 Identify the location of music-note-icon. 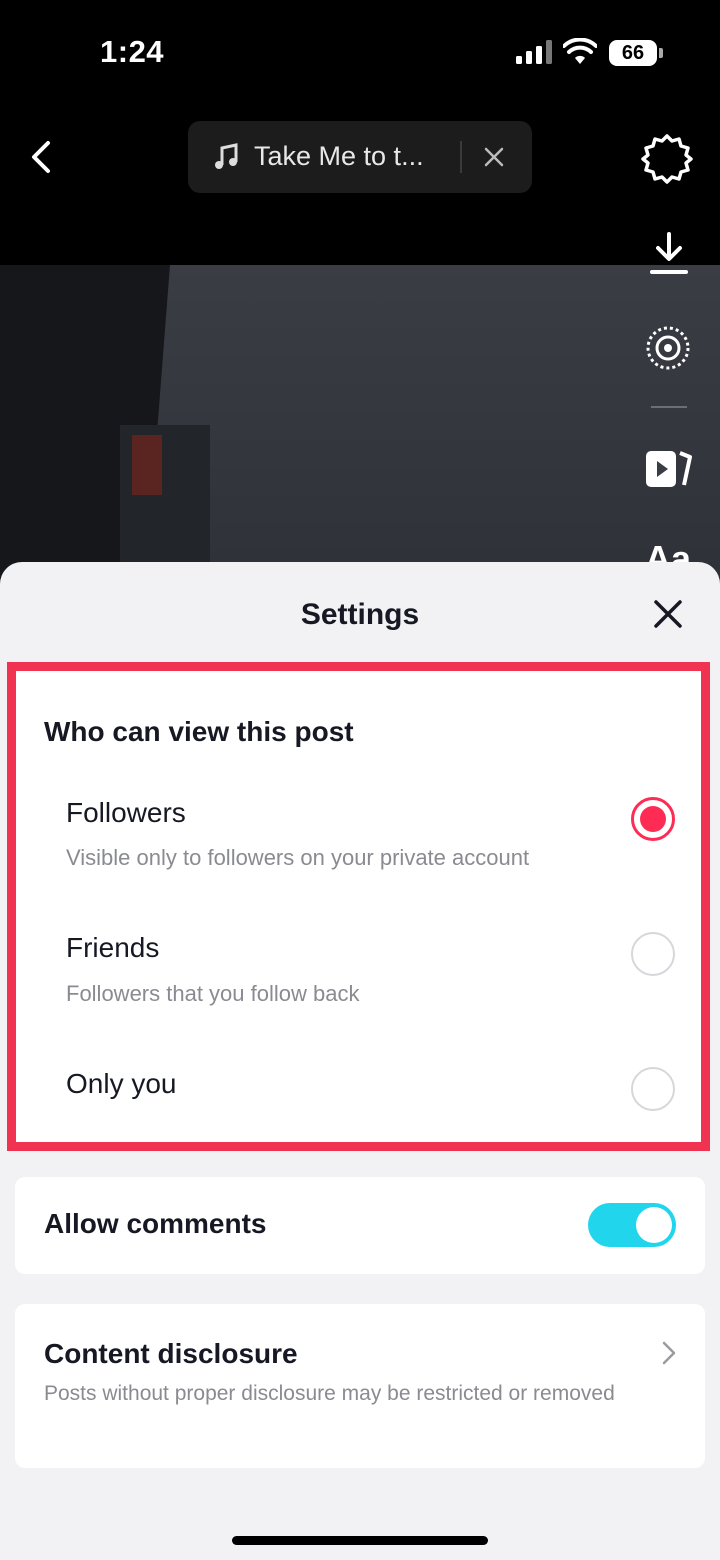
(226, 156).